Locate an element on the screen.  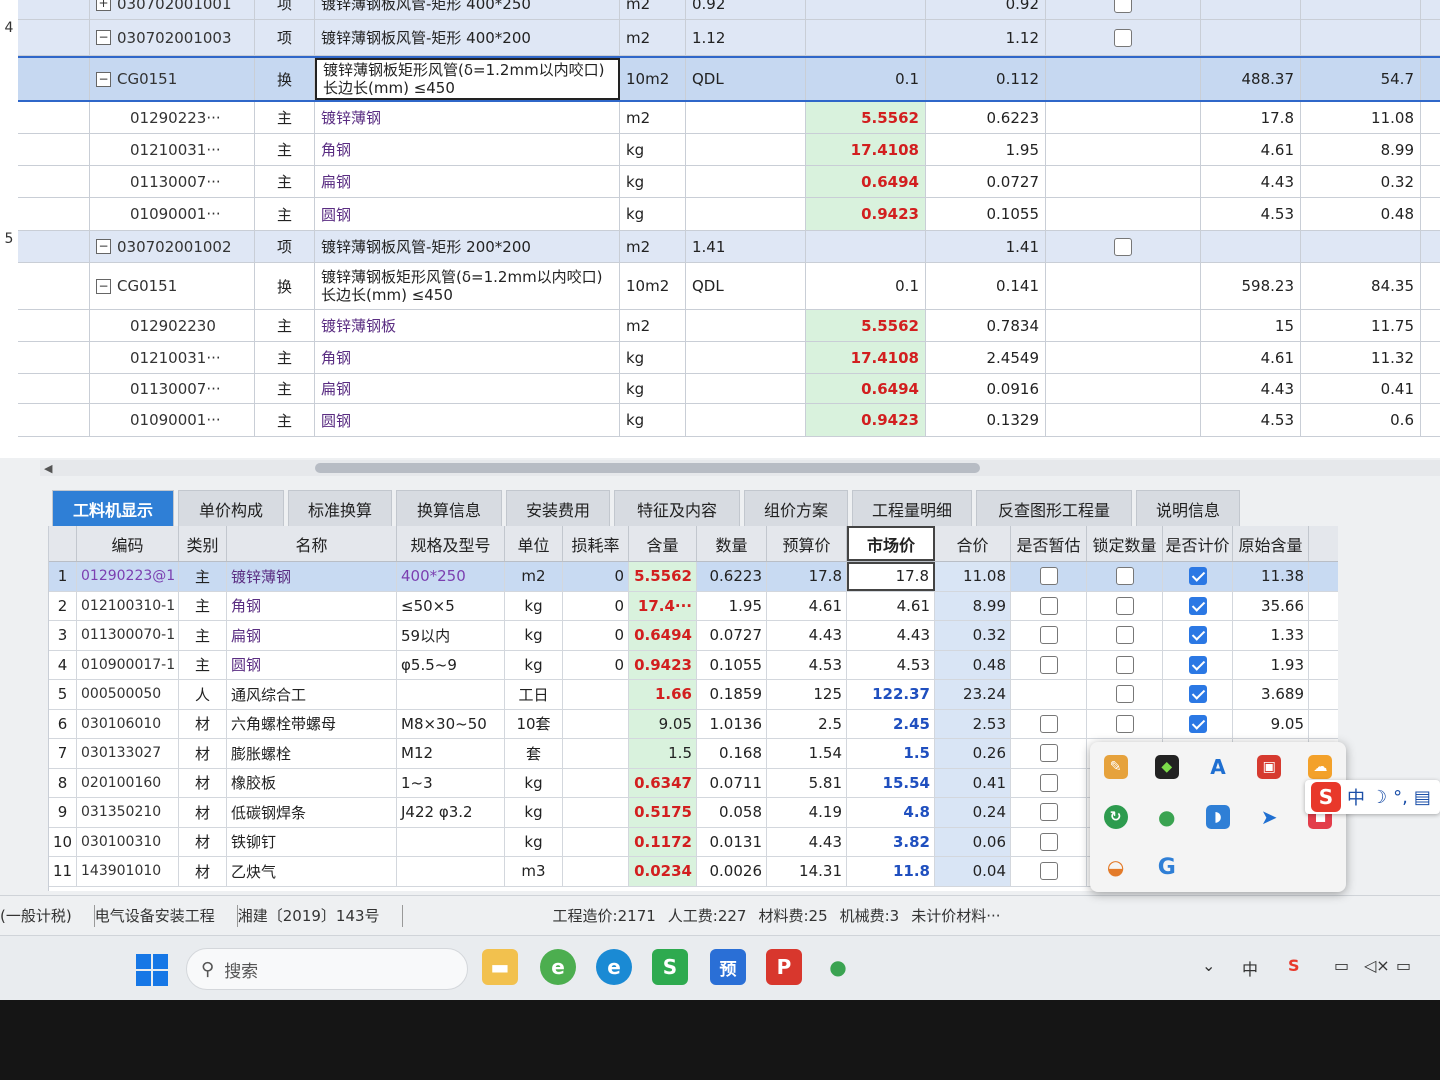
sogou-tray-icon: S is located at coordinates (1294, 965).